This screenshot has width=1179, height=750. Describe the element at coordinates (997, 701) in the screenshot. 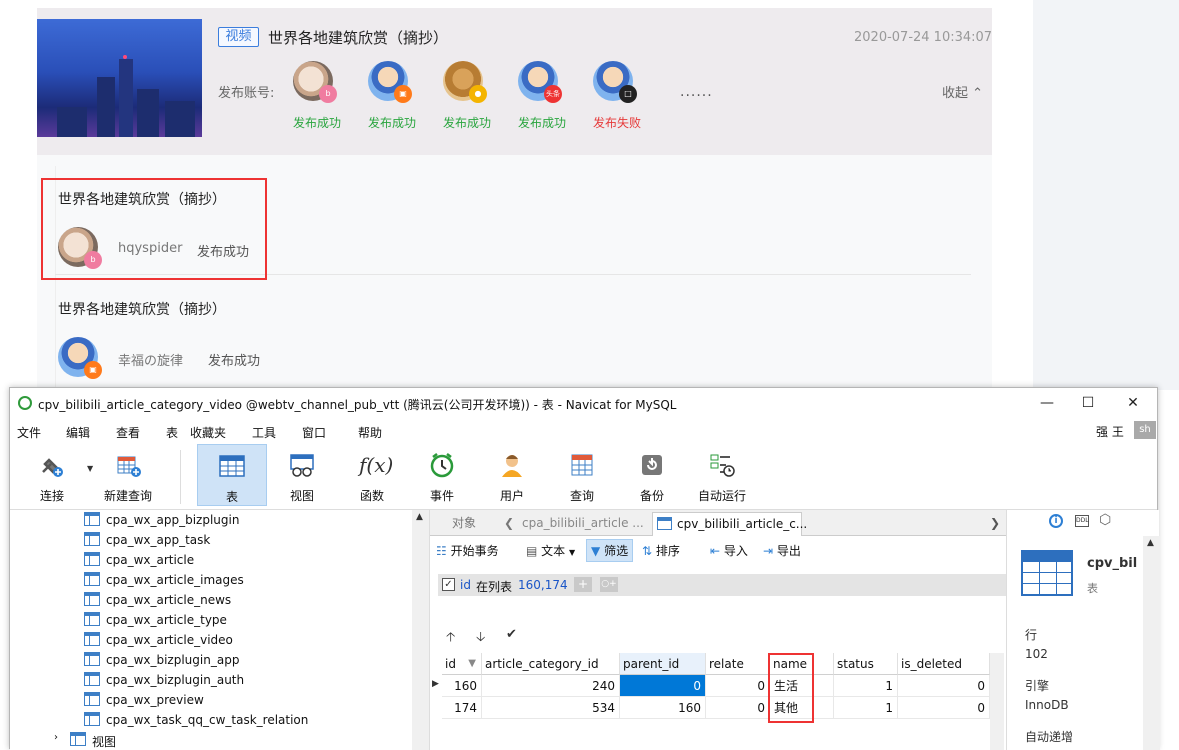

I see `grid-scrollbar` at that location.